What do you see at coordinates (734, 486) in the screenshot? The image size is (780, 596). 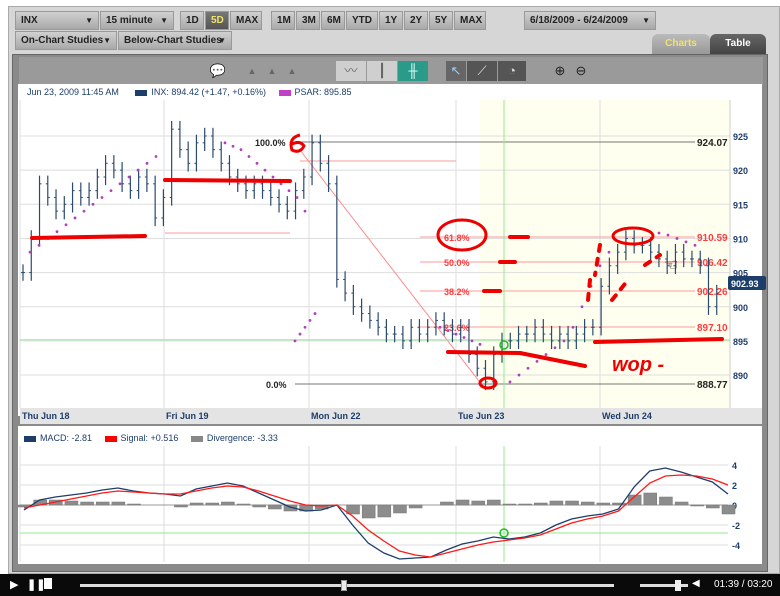 I see `macd-y-tick: 2` at bounding box center [734, 486].